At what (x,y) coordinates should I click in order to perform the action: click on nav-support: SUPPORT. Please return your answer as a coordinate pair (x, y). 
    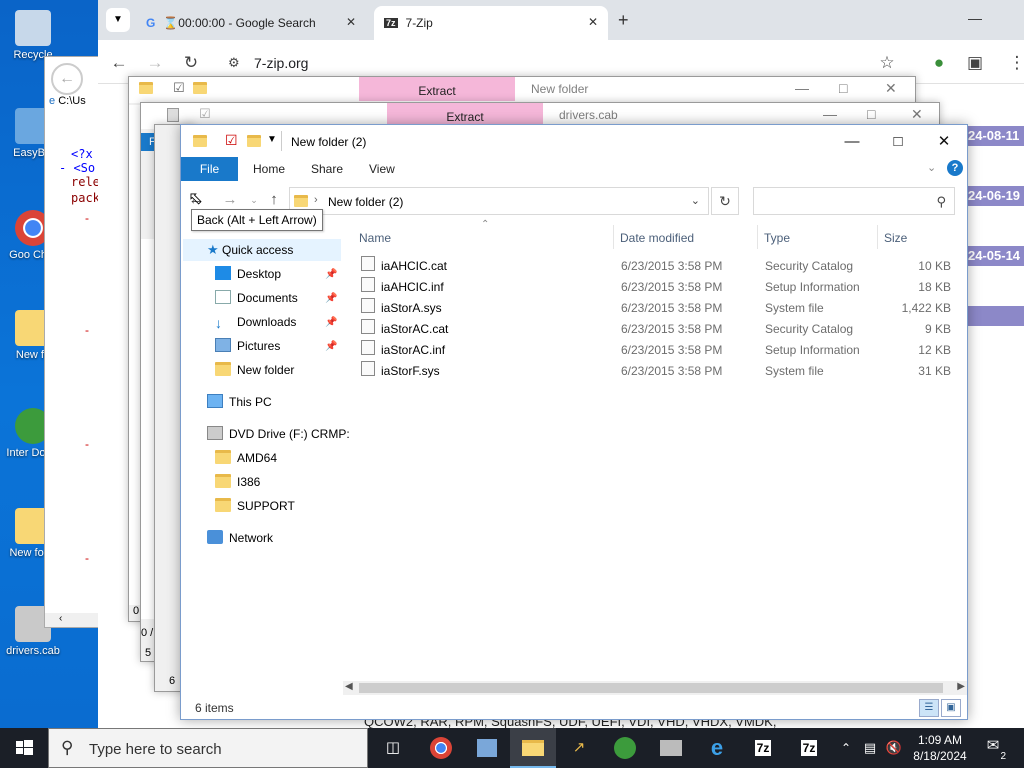
    Looking at the image, I should click on (255, 506).